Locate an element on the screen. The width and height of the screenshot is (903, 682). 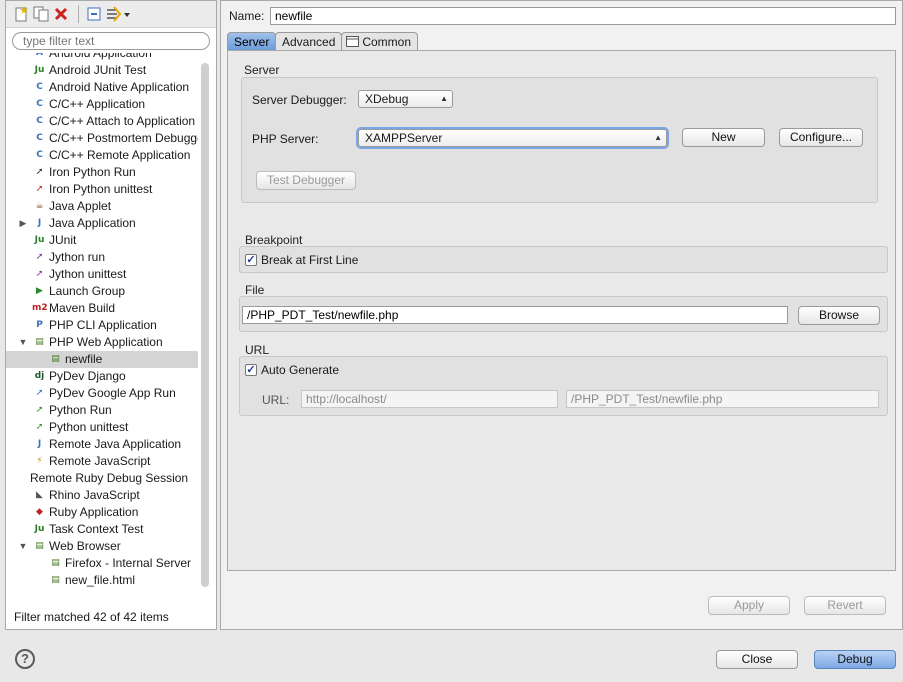
tree-item: ▶ J Java Application is located at coordinates (102, 223).